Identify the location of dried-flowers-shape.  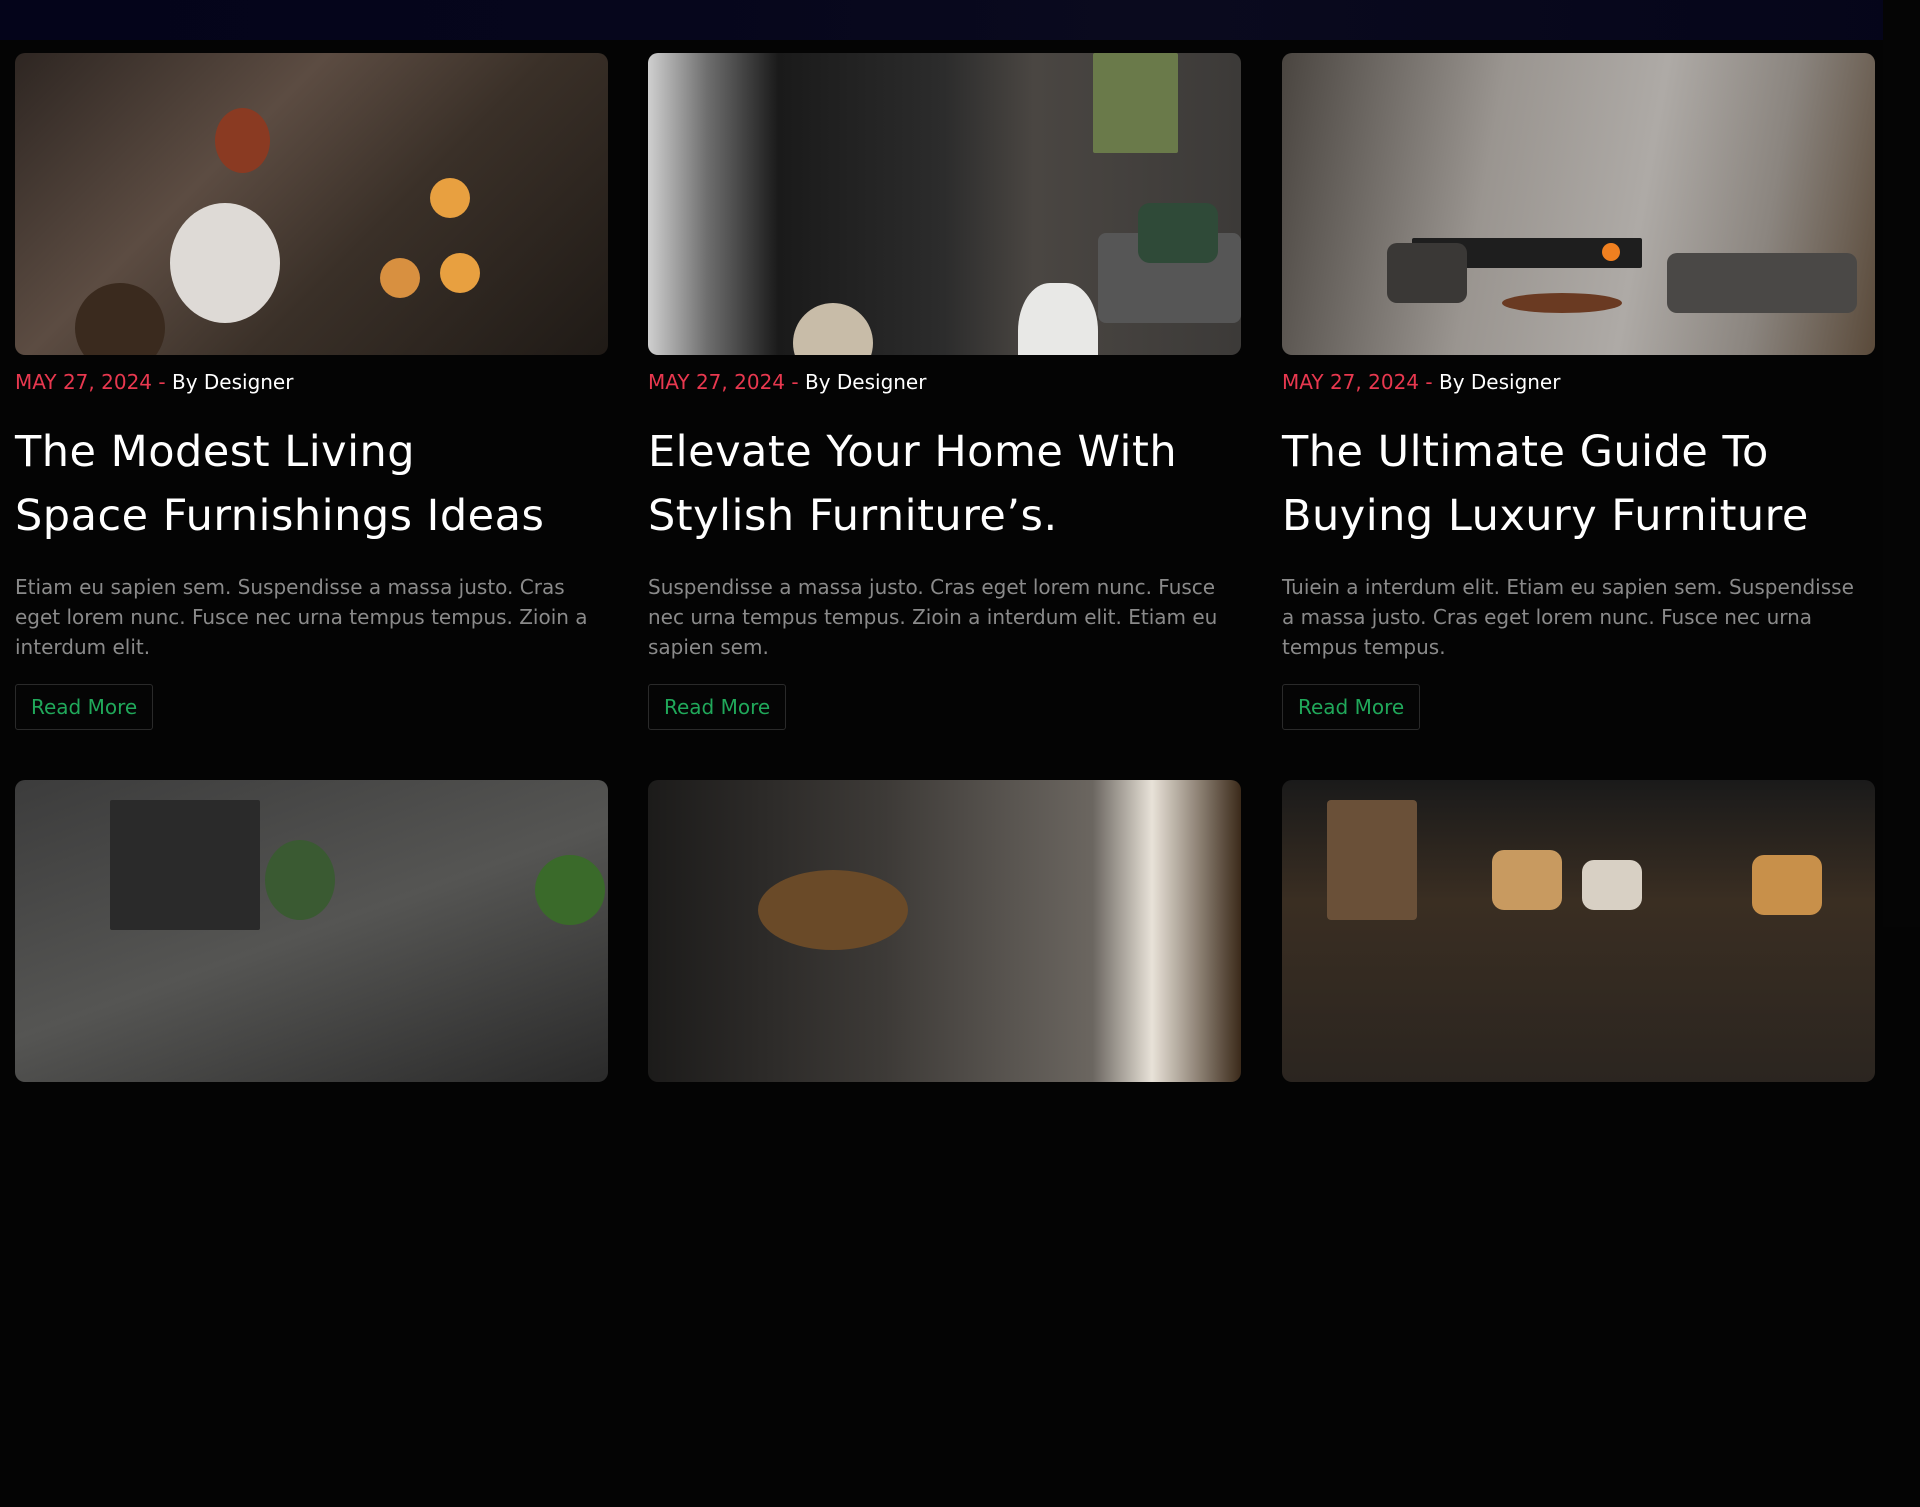
(833, 910).